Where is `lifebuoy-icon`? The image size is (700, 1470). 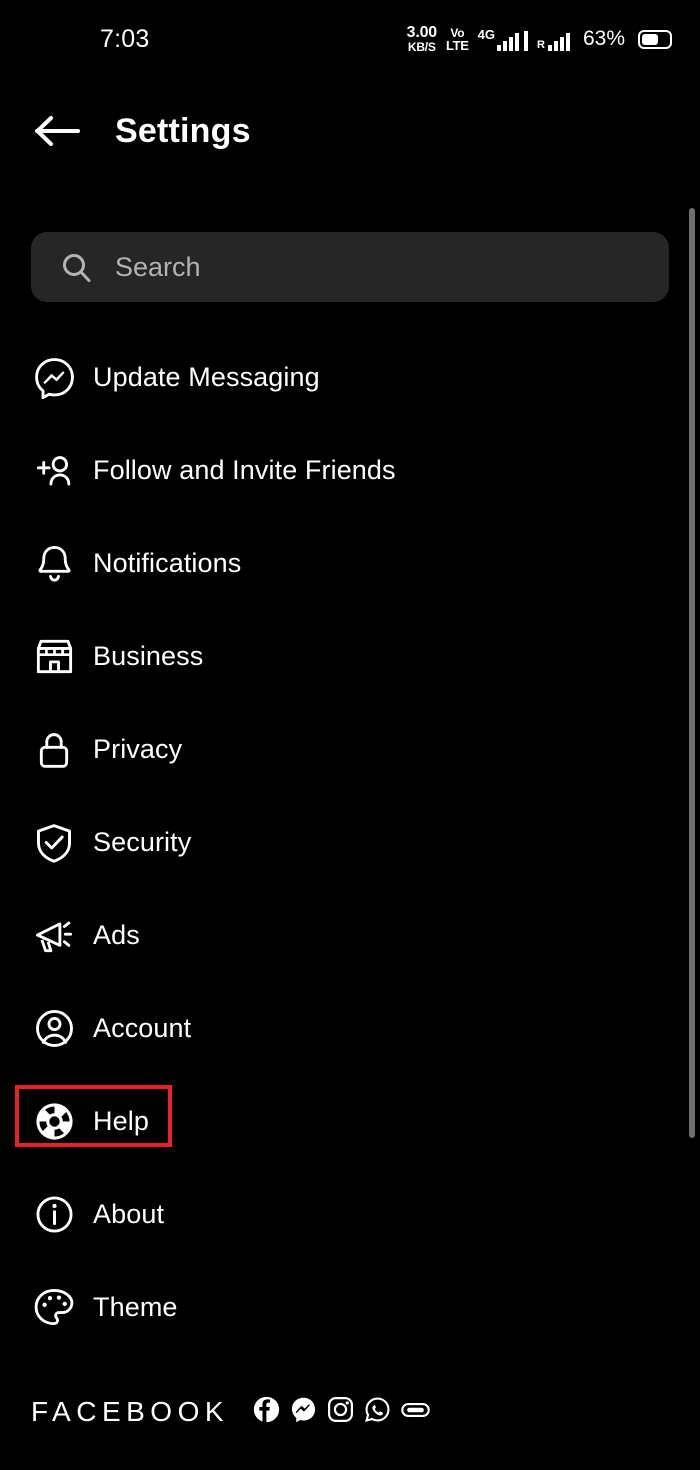 lifebuoy-icon is located at coordinates (54, 1121).